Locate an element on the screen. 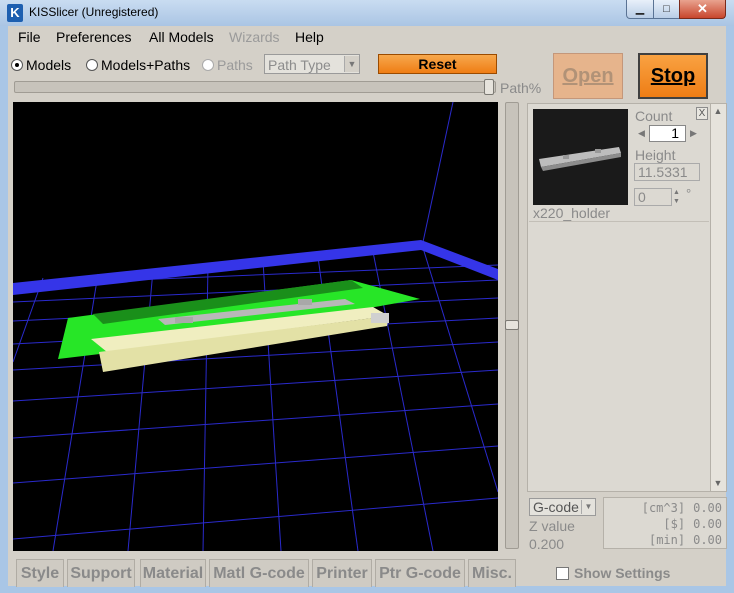 This screenshot has height=593, width=734. checkbox-box is located at coordinates (562, 573).